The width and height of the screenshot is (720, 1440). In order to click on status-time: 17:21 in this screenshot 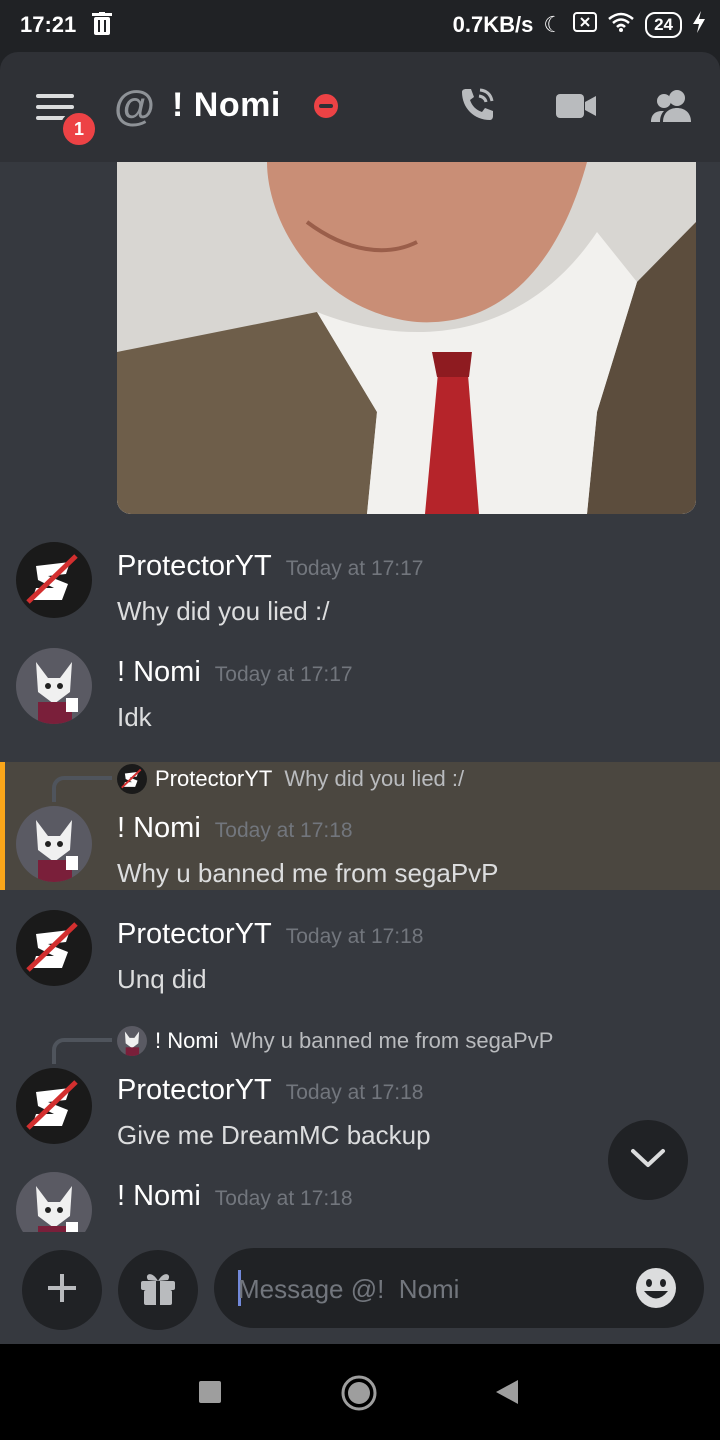, I will do `click(48, 24)`.